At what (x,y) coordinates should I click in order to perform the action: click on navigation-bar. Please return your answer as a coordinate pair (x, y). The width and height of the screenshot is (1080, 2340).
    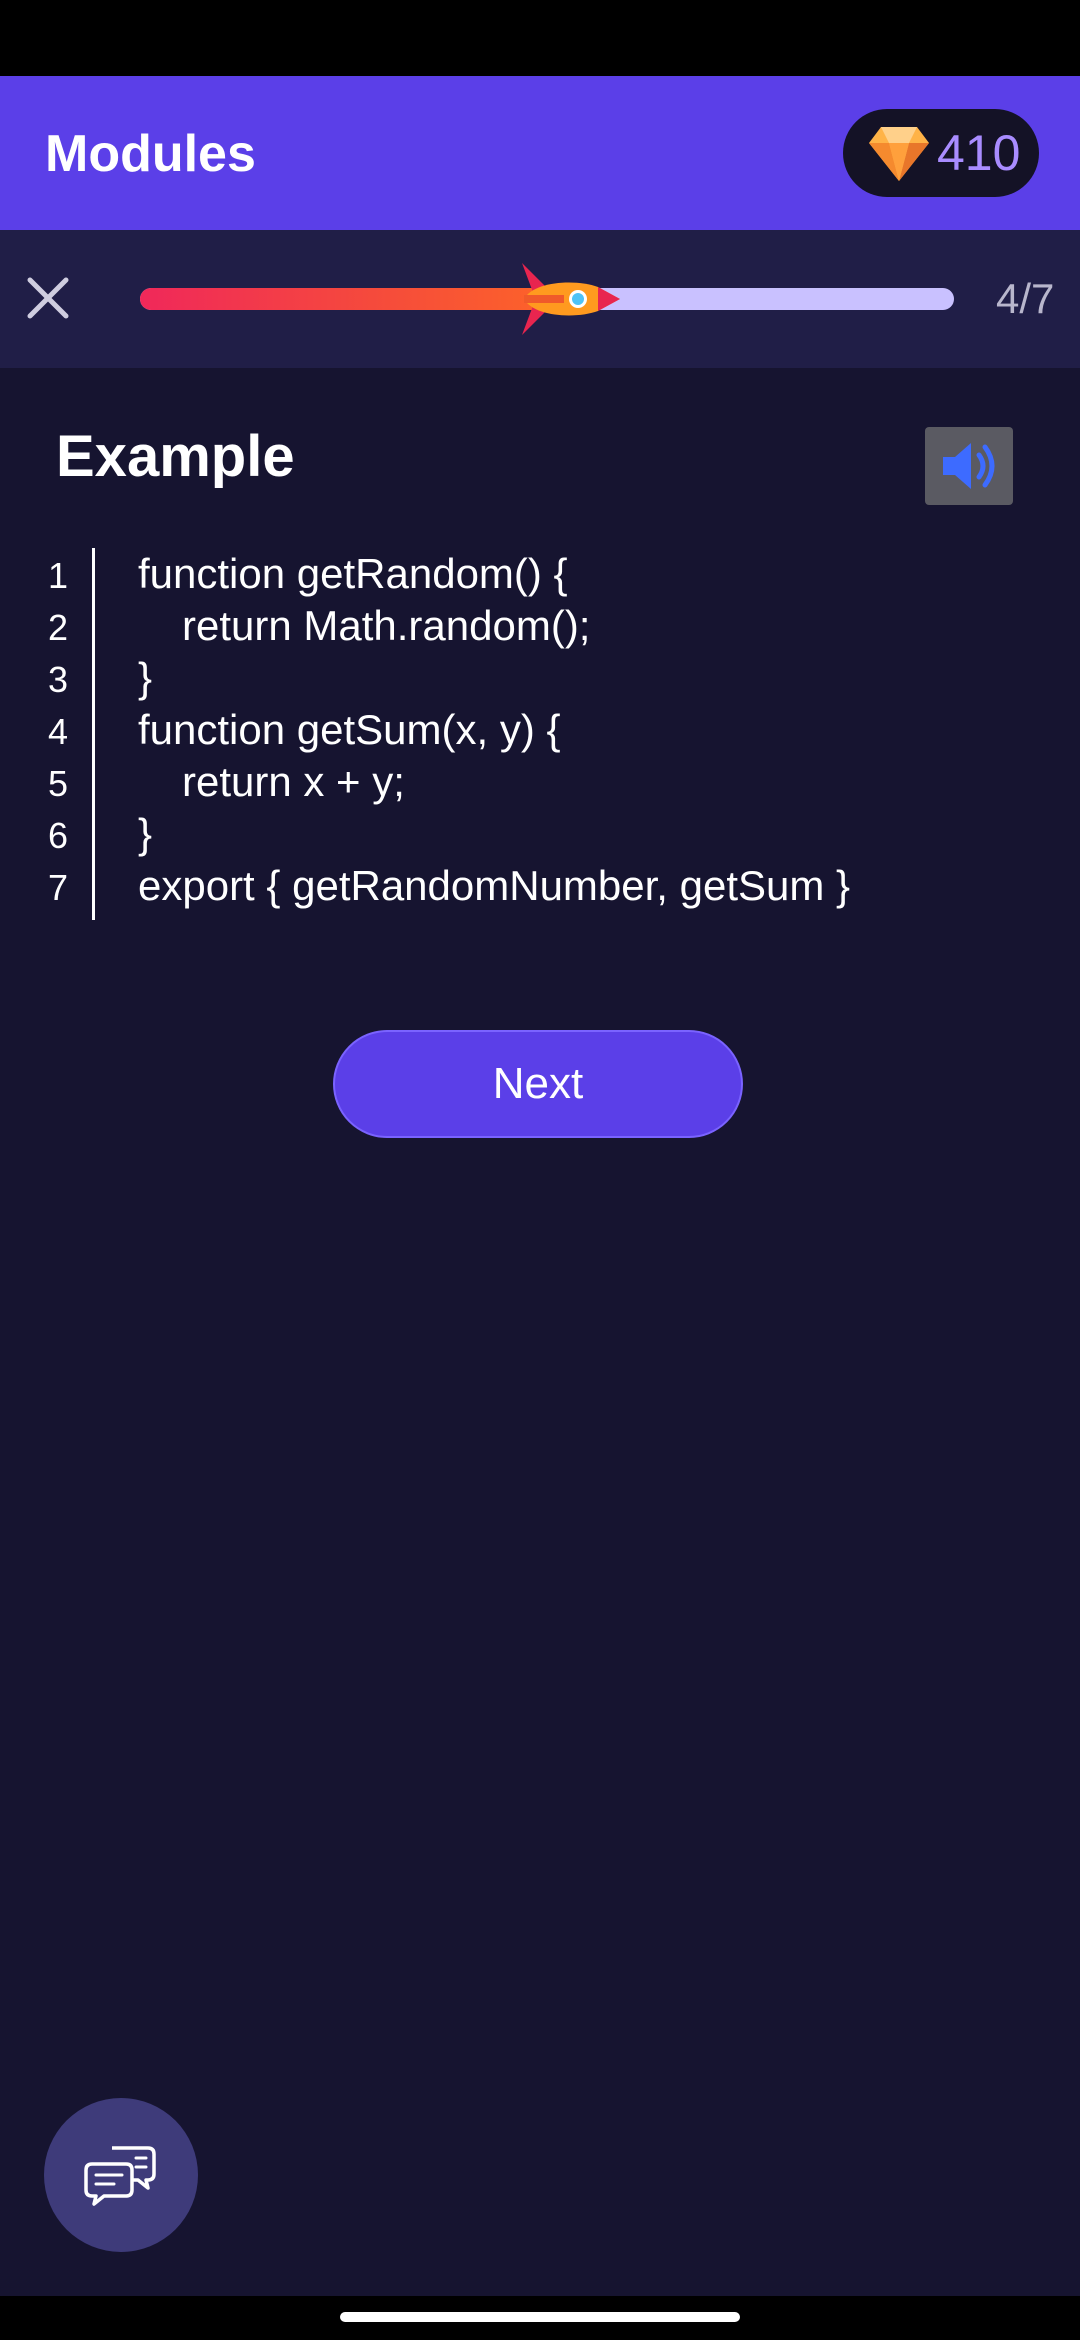
    Looking at the image, I should click on (540, 2318).